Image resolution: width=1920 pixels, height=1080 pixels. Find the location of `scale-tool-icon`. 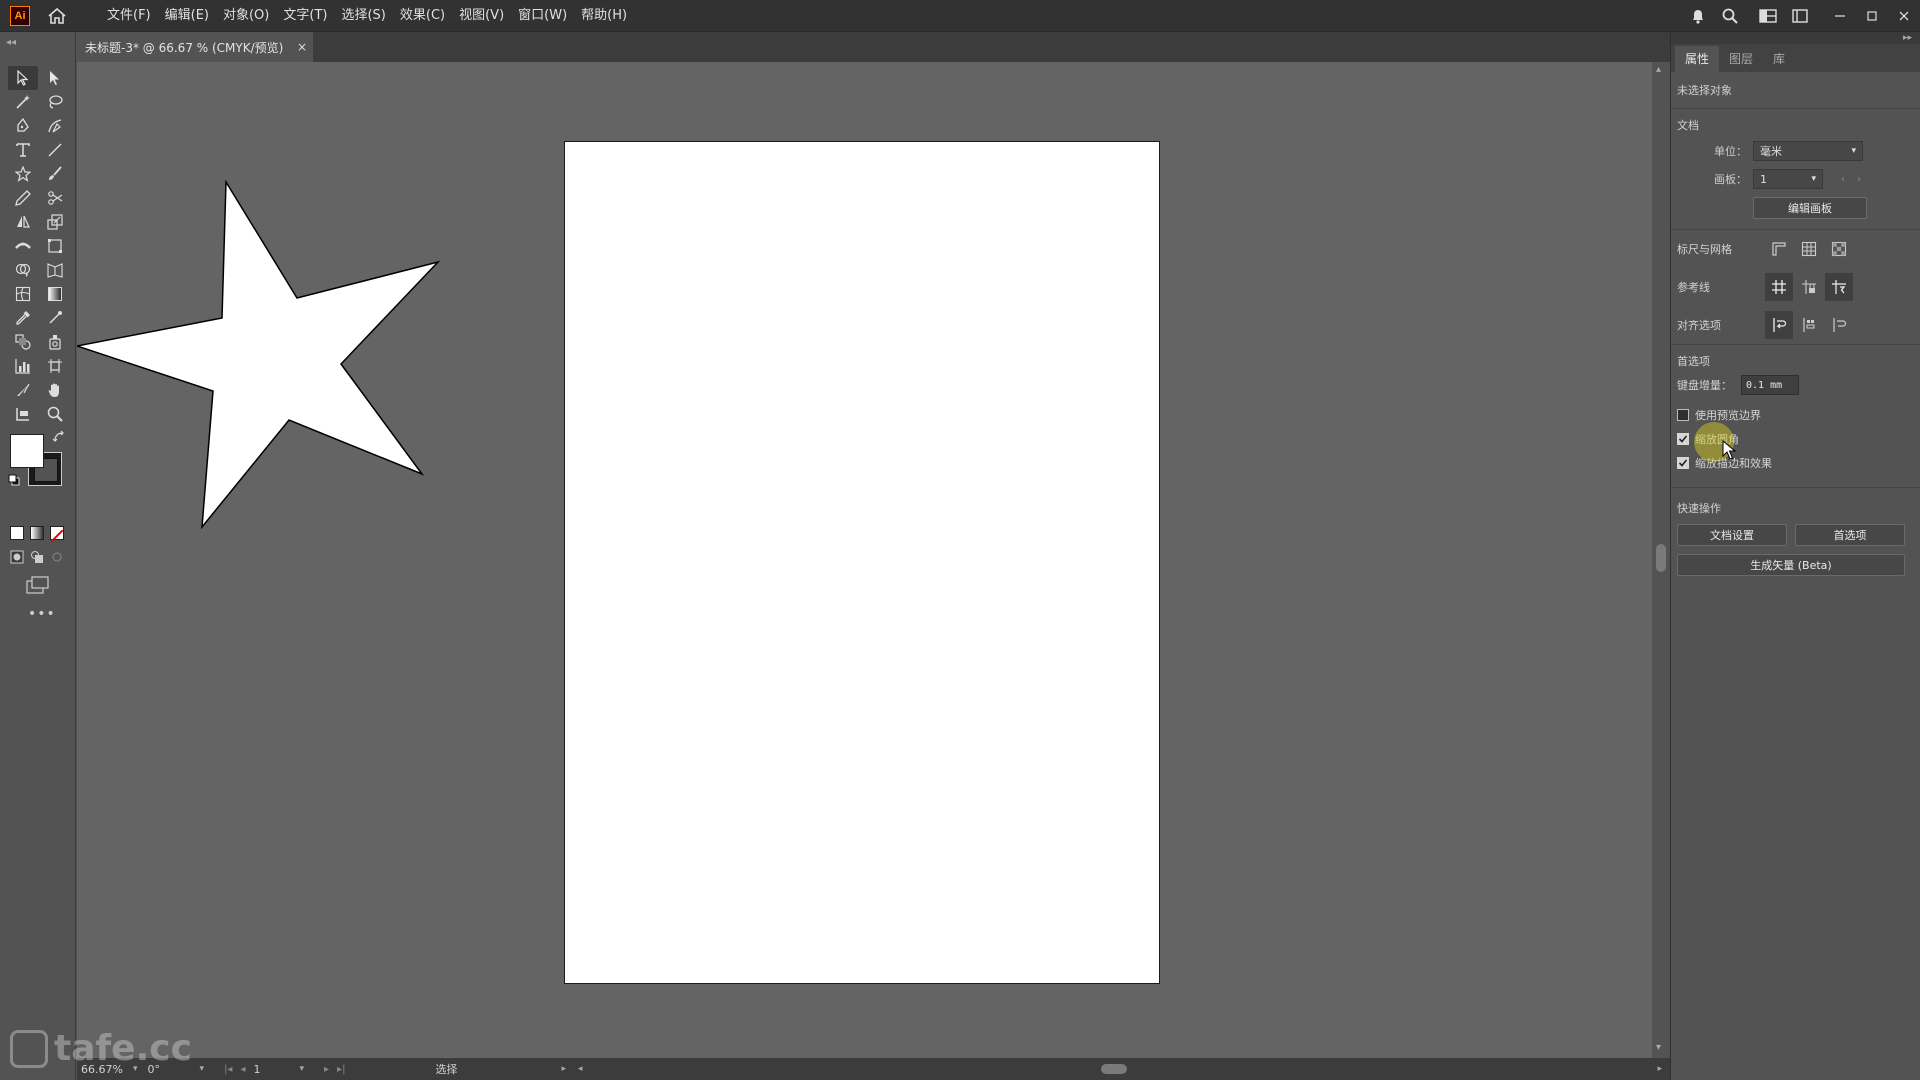

scale-tool-icon is located at coordinates (55, 222).